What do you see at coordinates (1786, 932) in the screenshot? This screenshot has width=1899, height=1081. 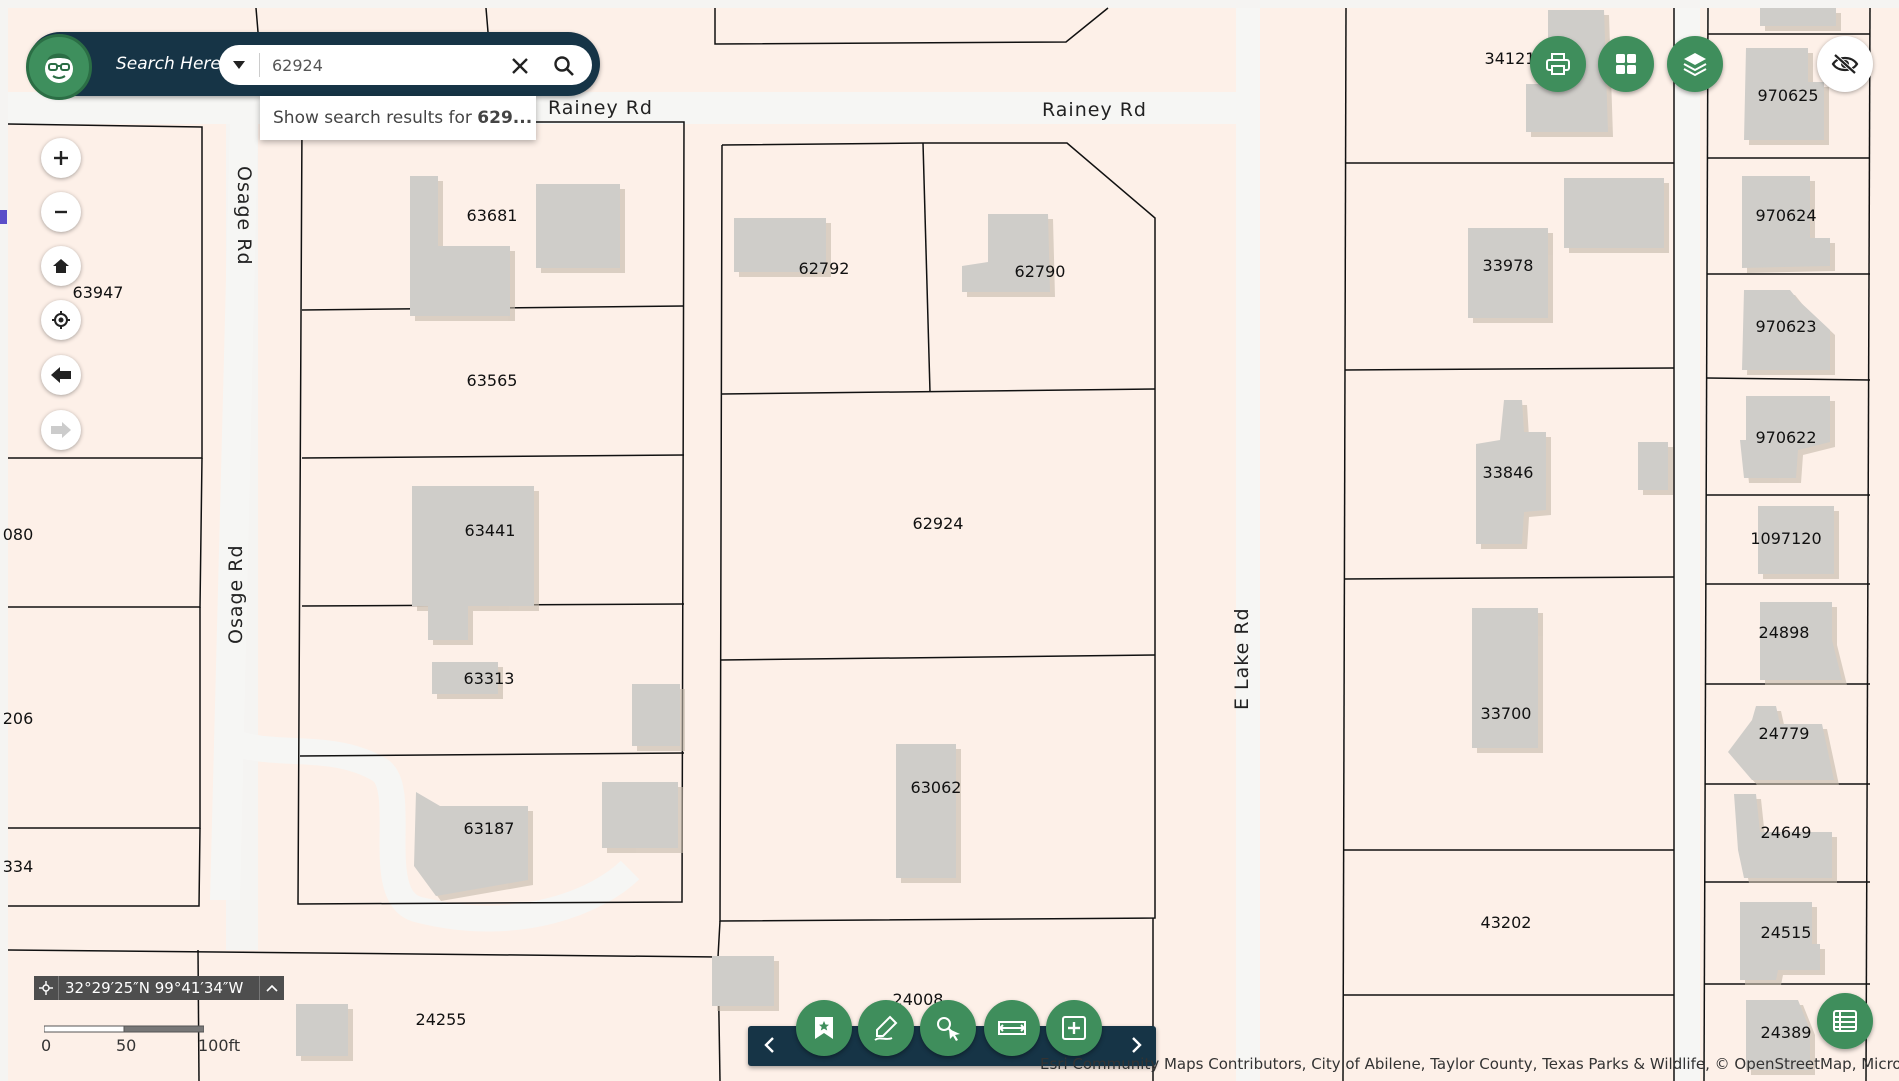 I see `parcel-label: 24515` at bounding box center [1786, 932].